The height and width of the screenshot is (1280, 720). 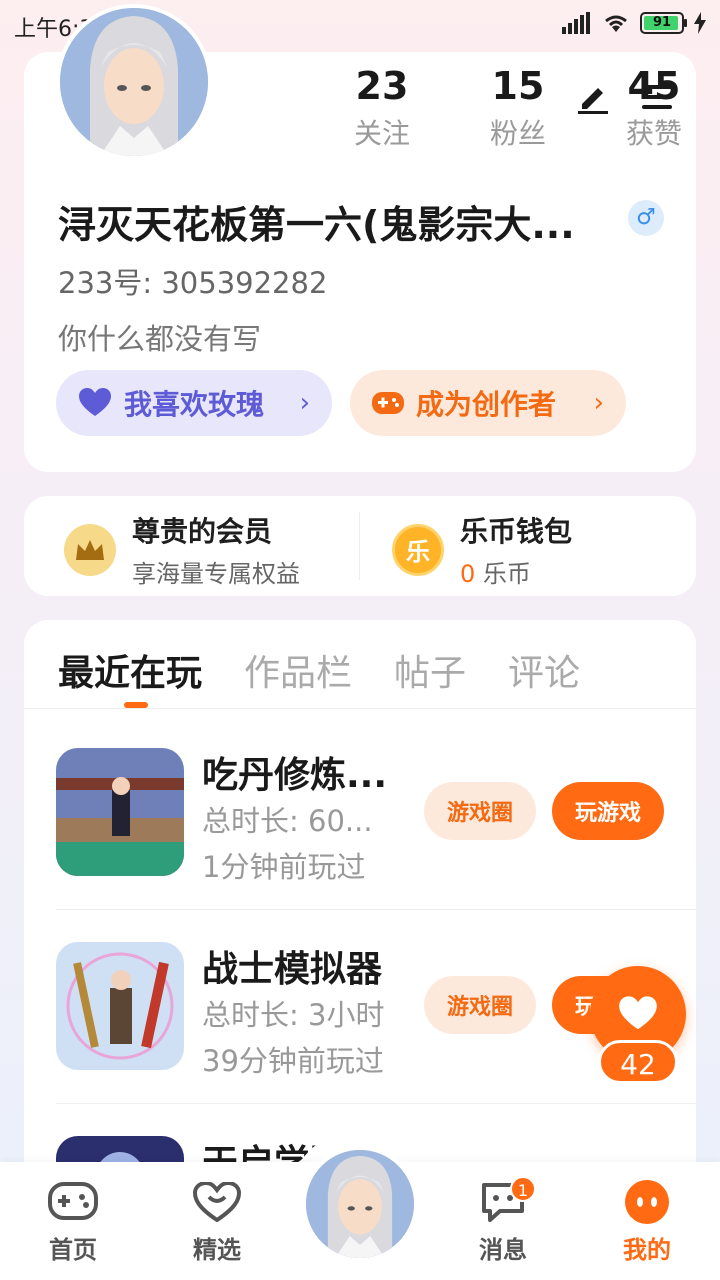 What do you see at coordinates (647, 1202) in the screenshot?
I see `mine-face-icon` at bounding box center [647, 1202].